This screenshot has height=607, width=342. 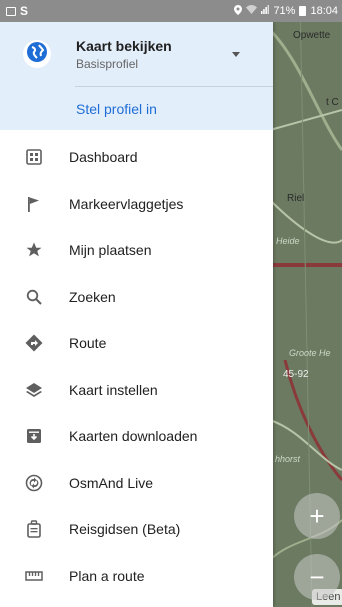 I want to click on menu-item-download-maps: Kaarten downloaden, so click(x=136, y=436).